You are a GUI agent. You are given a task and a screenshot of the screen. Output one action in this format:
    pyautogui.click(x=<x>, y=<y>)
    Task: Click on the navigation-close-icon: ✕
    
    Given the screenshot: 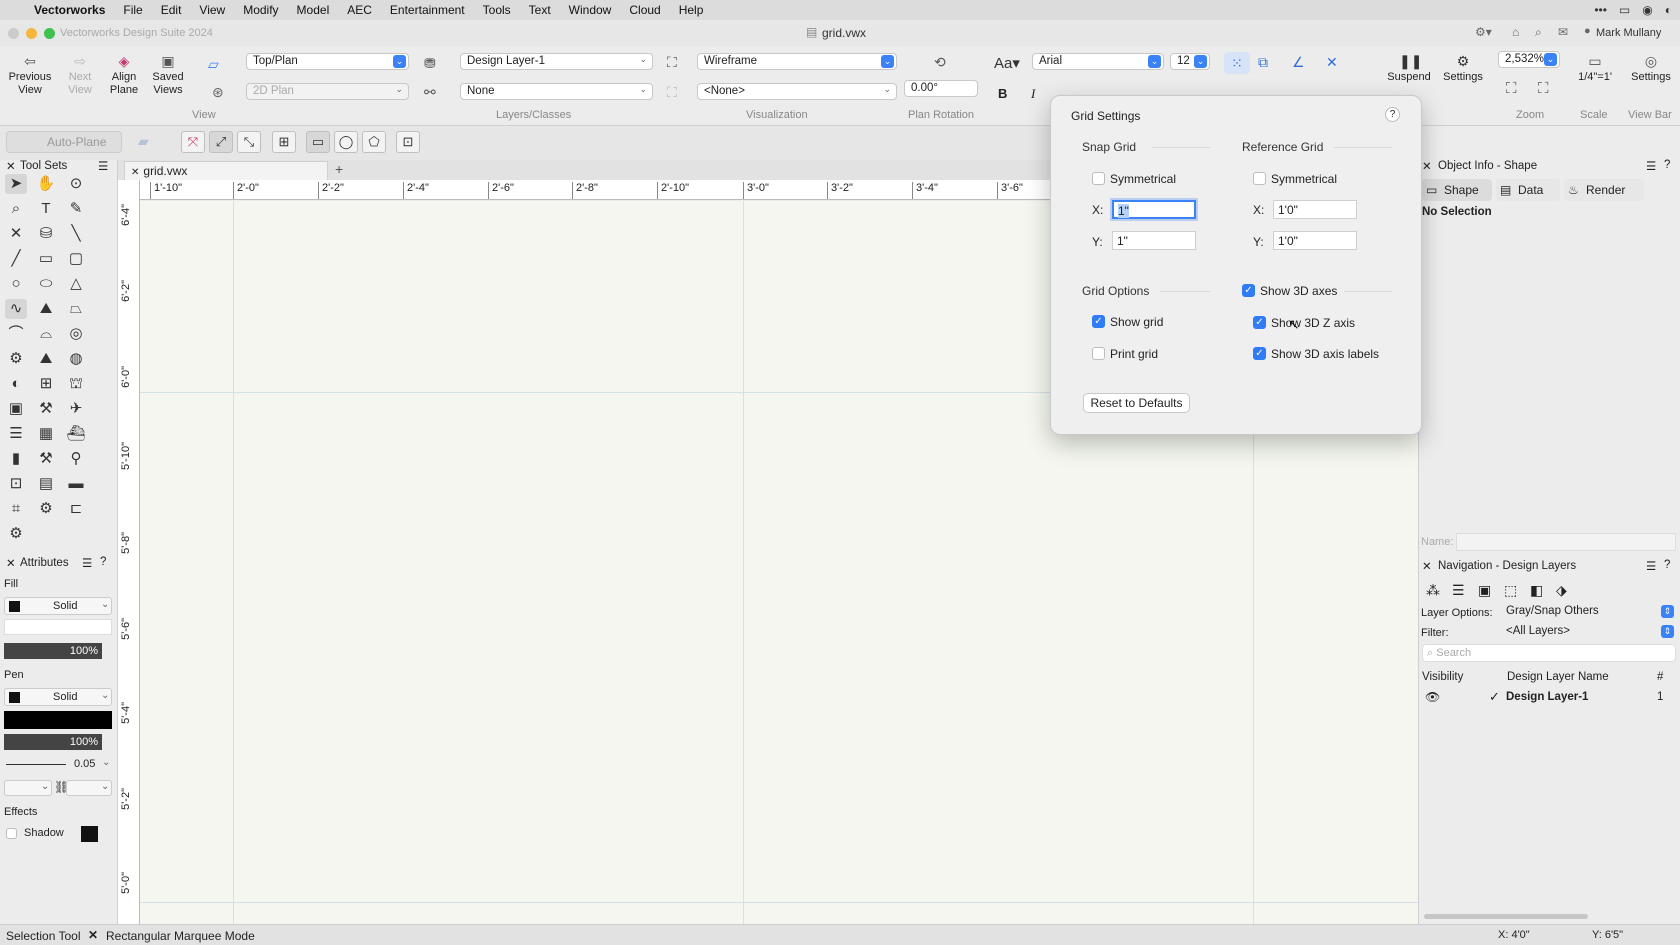 What is the action you would take?
    pyautogui.click(x=1427, y=566)
    